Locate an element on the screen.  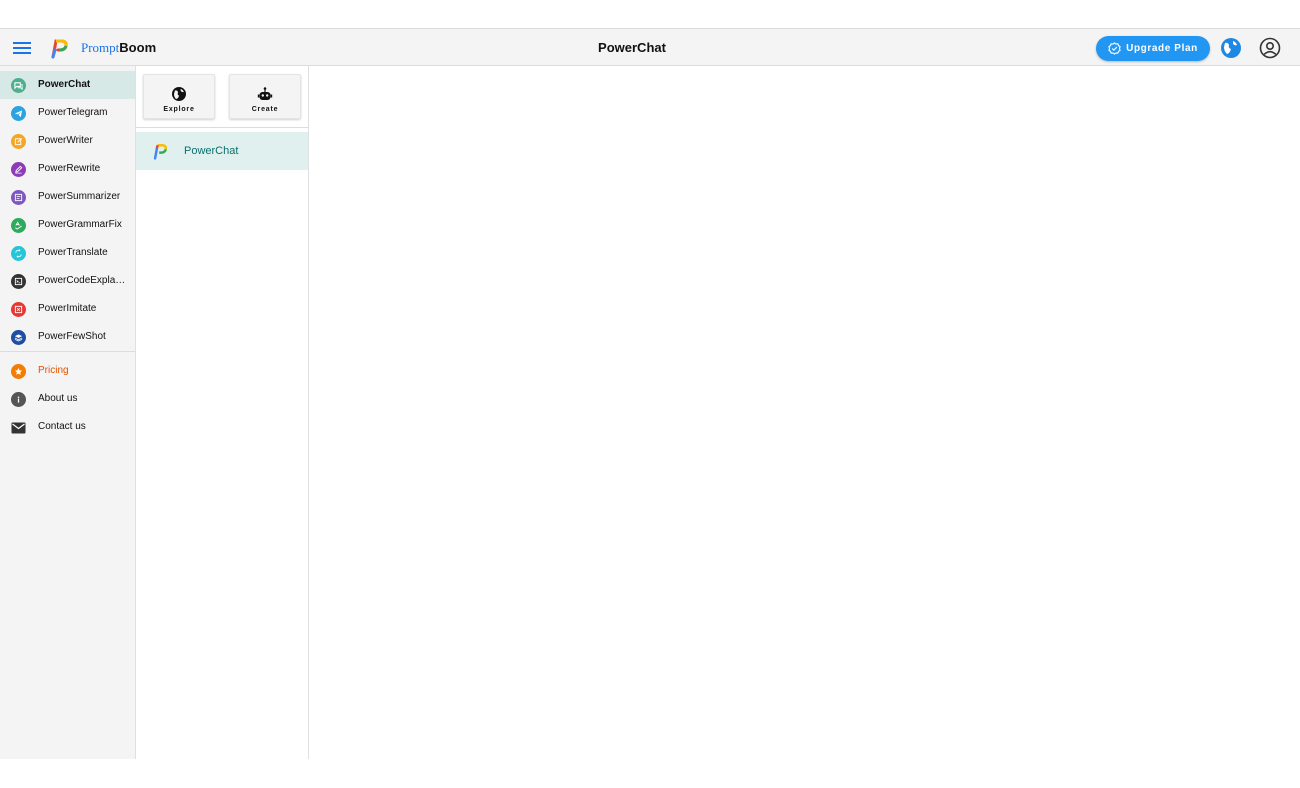
summary-icon is located at coordinates (18, 197).